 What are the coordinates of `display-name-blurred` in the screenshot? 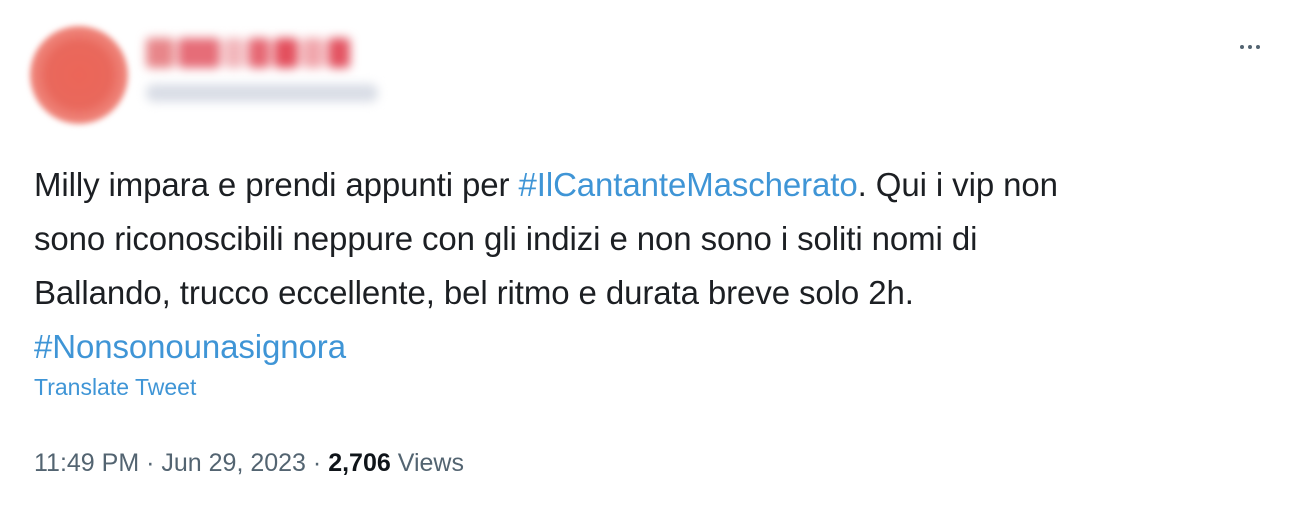 It's located at (259, 55).